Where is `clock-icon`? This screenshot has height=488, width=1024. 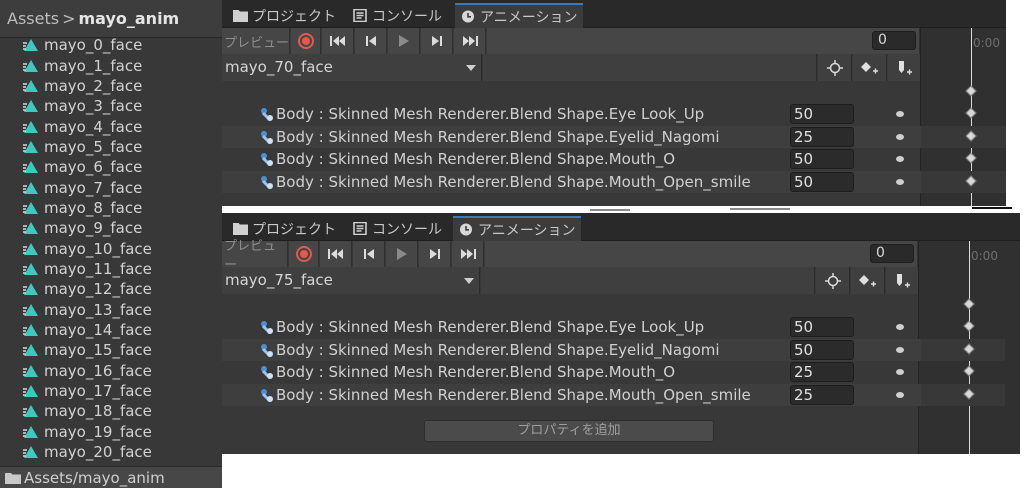
clock-icon is located at coordinates (466, 229).